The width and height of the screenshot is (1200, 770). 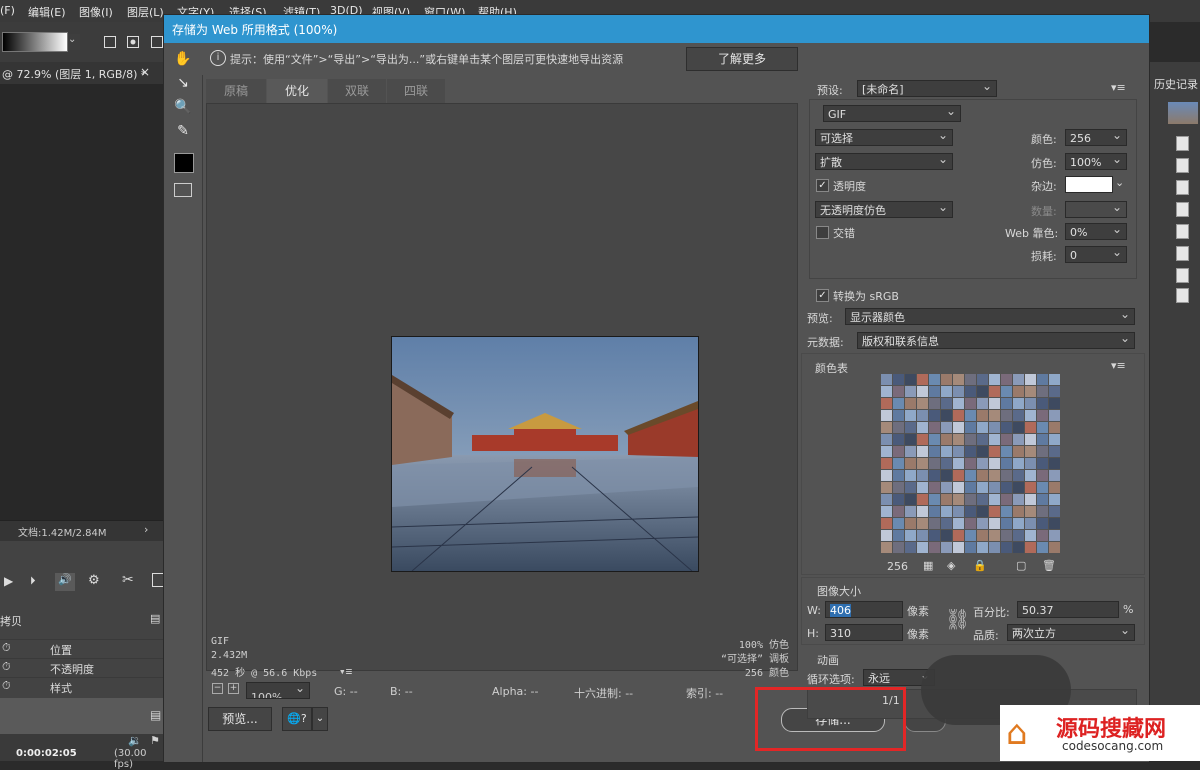 I want to click on lock-icon: 🔒, so click(x=980, y=565).